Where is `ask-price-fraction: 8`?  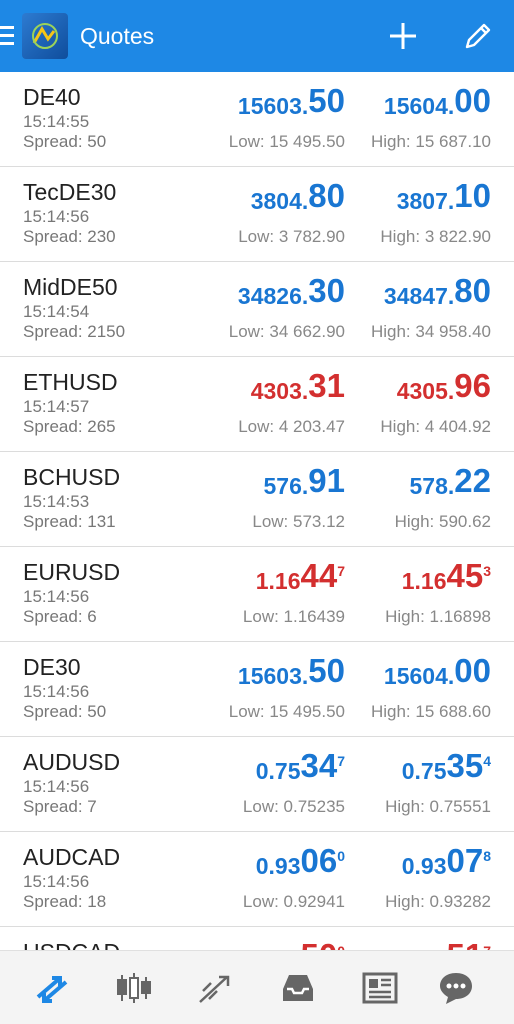 ask-price-fraction: 8 is located at coordinates (487, 856).